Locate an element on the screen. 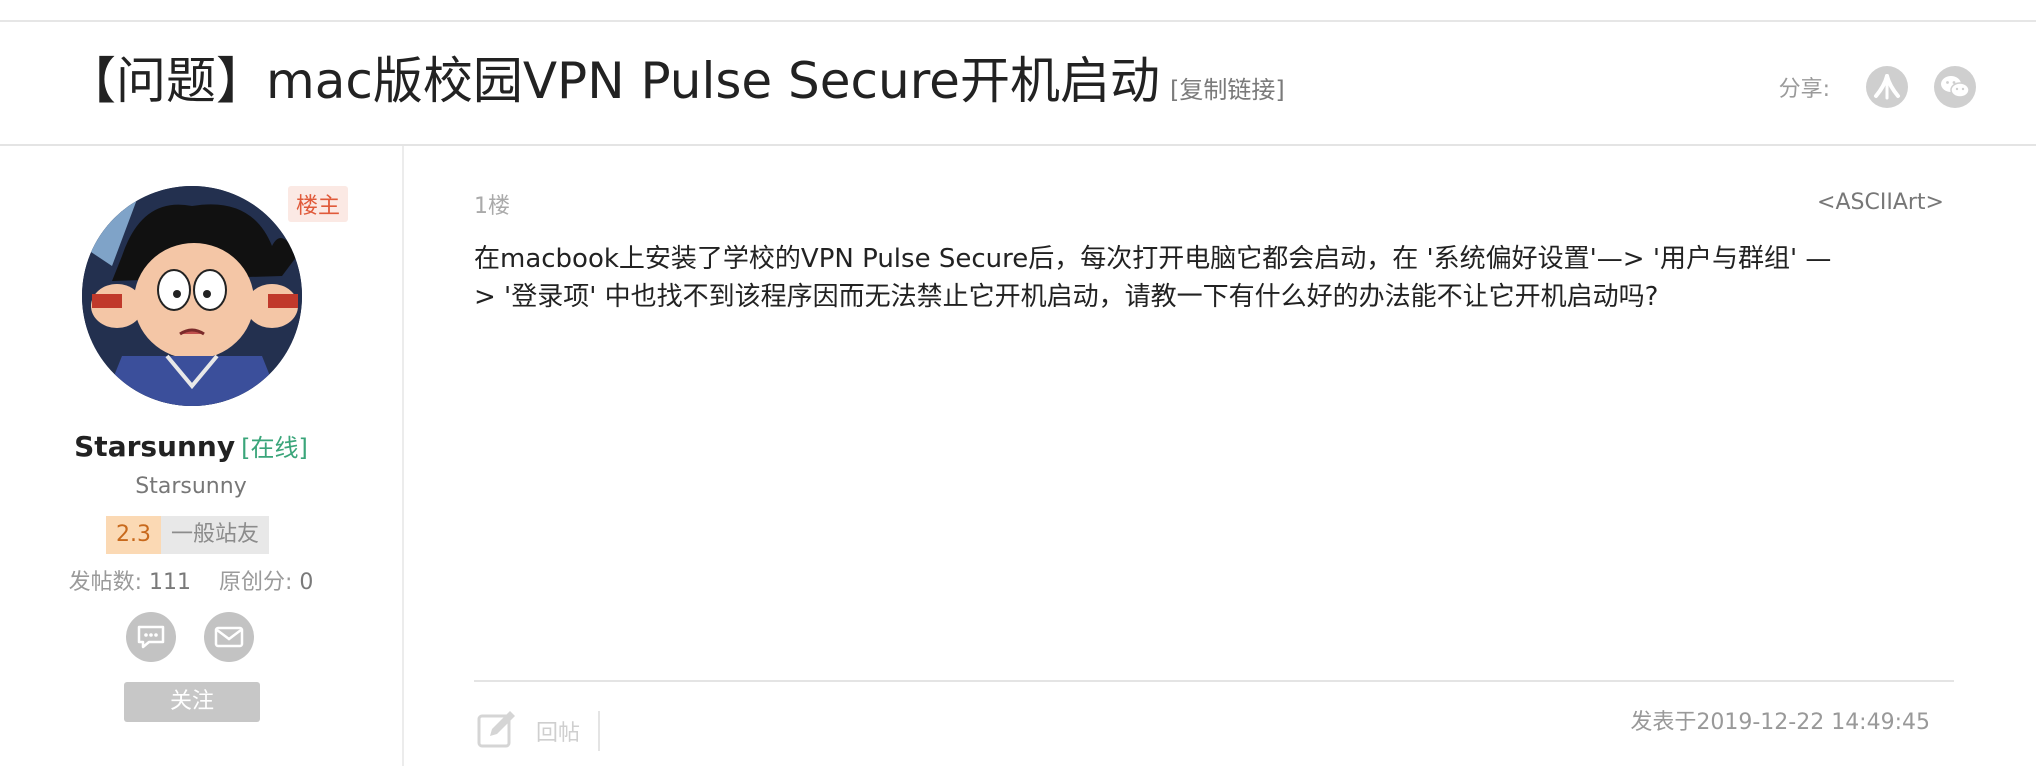 The width and height of the screenshot is (2036, 766). level-name: 一般站友 is located at coordinates (215, 535).